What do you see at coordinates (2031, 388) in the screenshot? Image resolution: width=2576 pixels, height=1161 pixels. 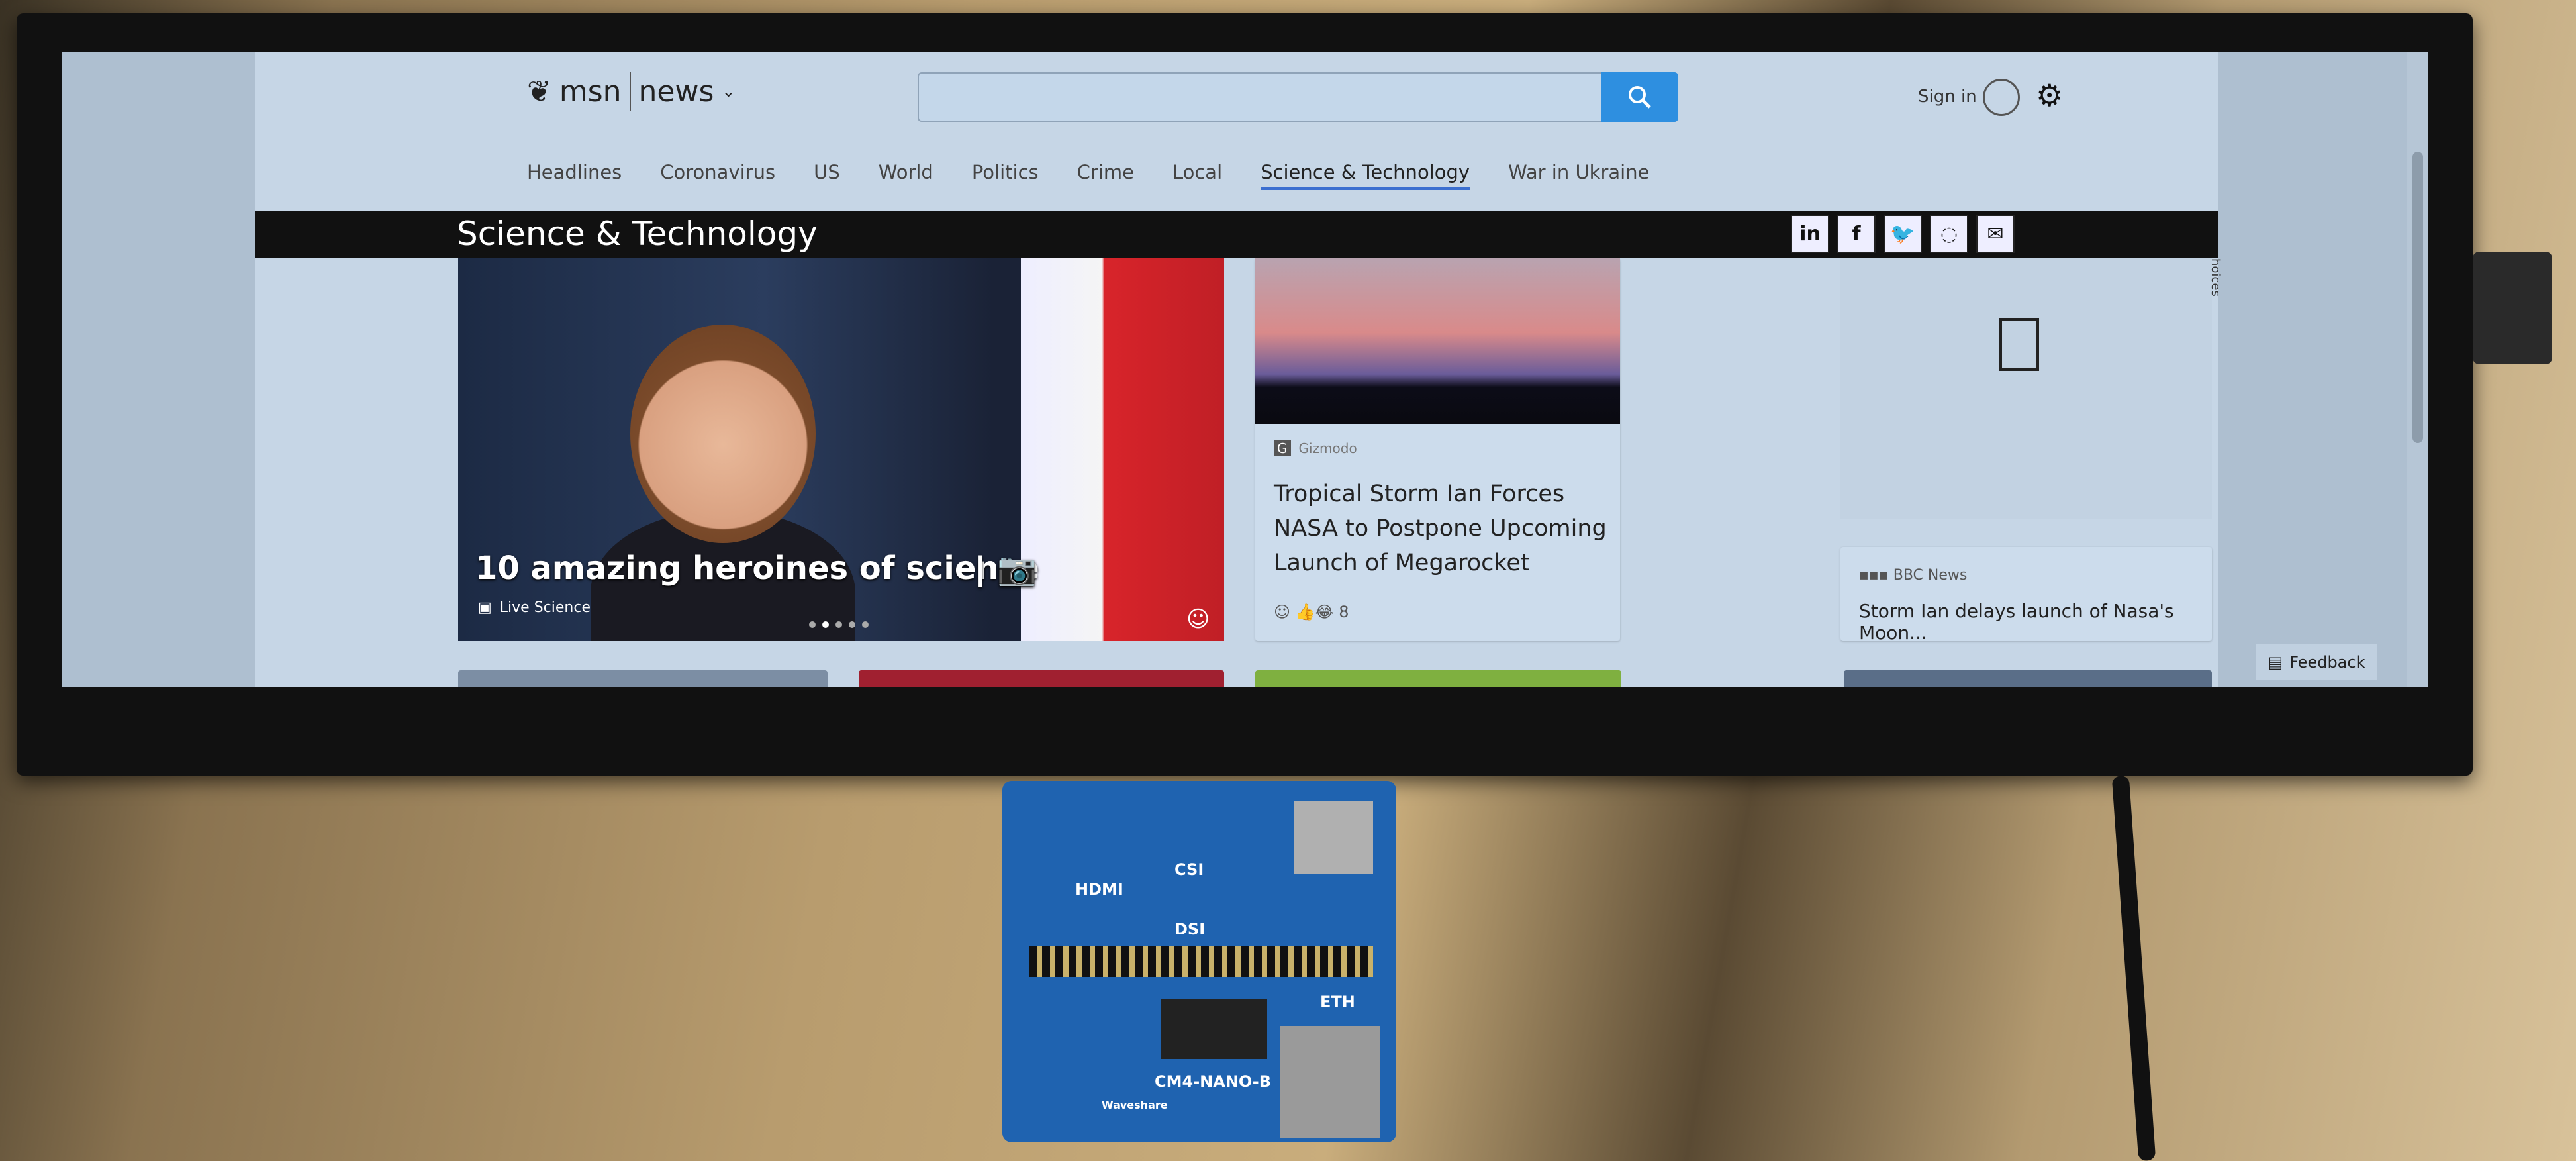 I see `ad-placeholder: hoices` at bounding box center [2031, 388].